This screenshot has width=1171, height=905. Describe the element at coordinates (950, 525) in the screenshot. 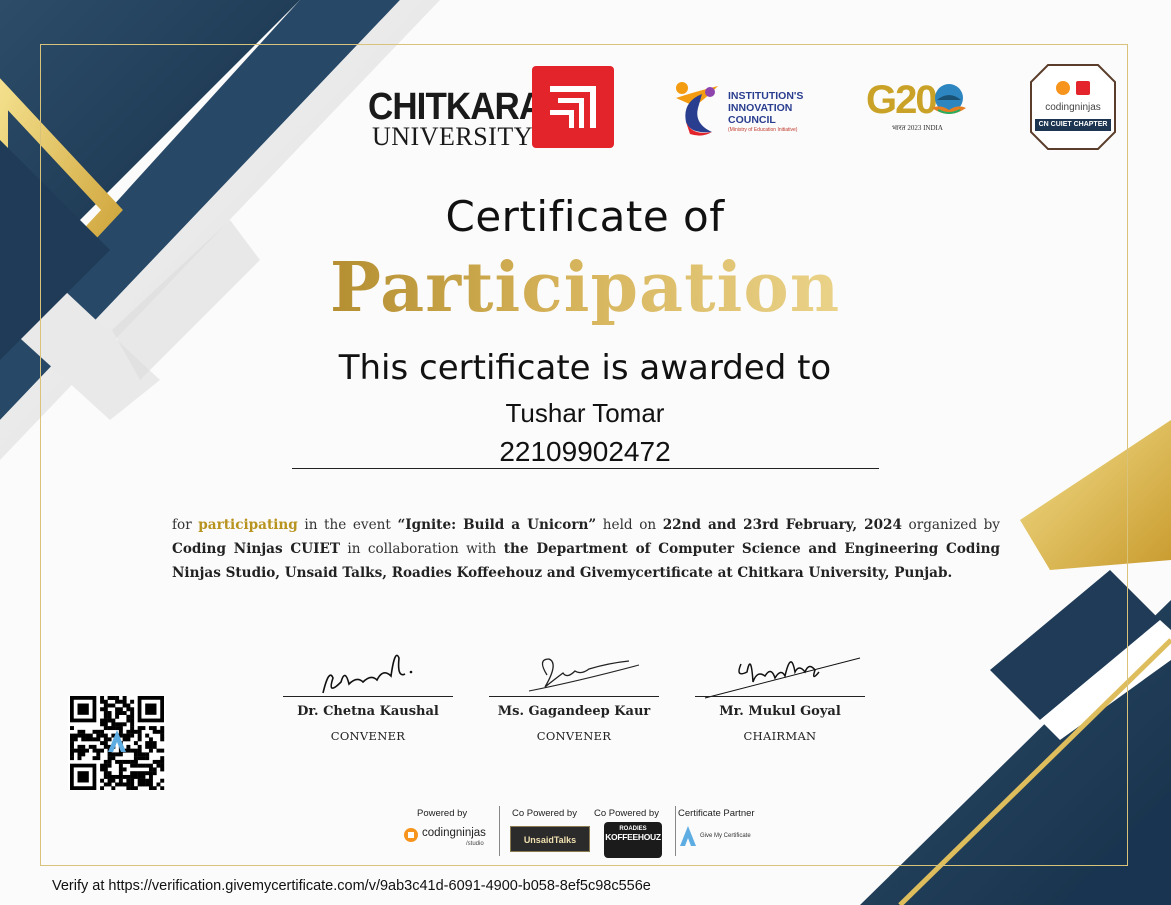

I see `desc-text-7: organized by` at that location.